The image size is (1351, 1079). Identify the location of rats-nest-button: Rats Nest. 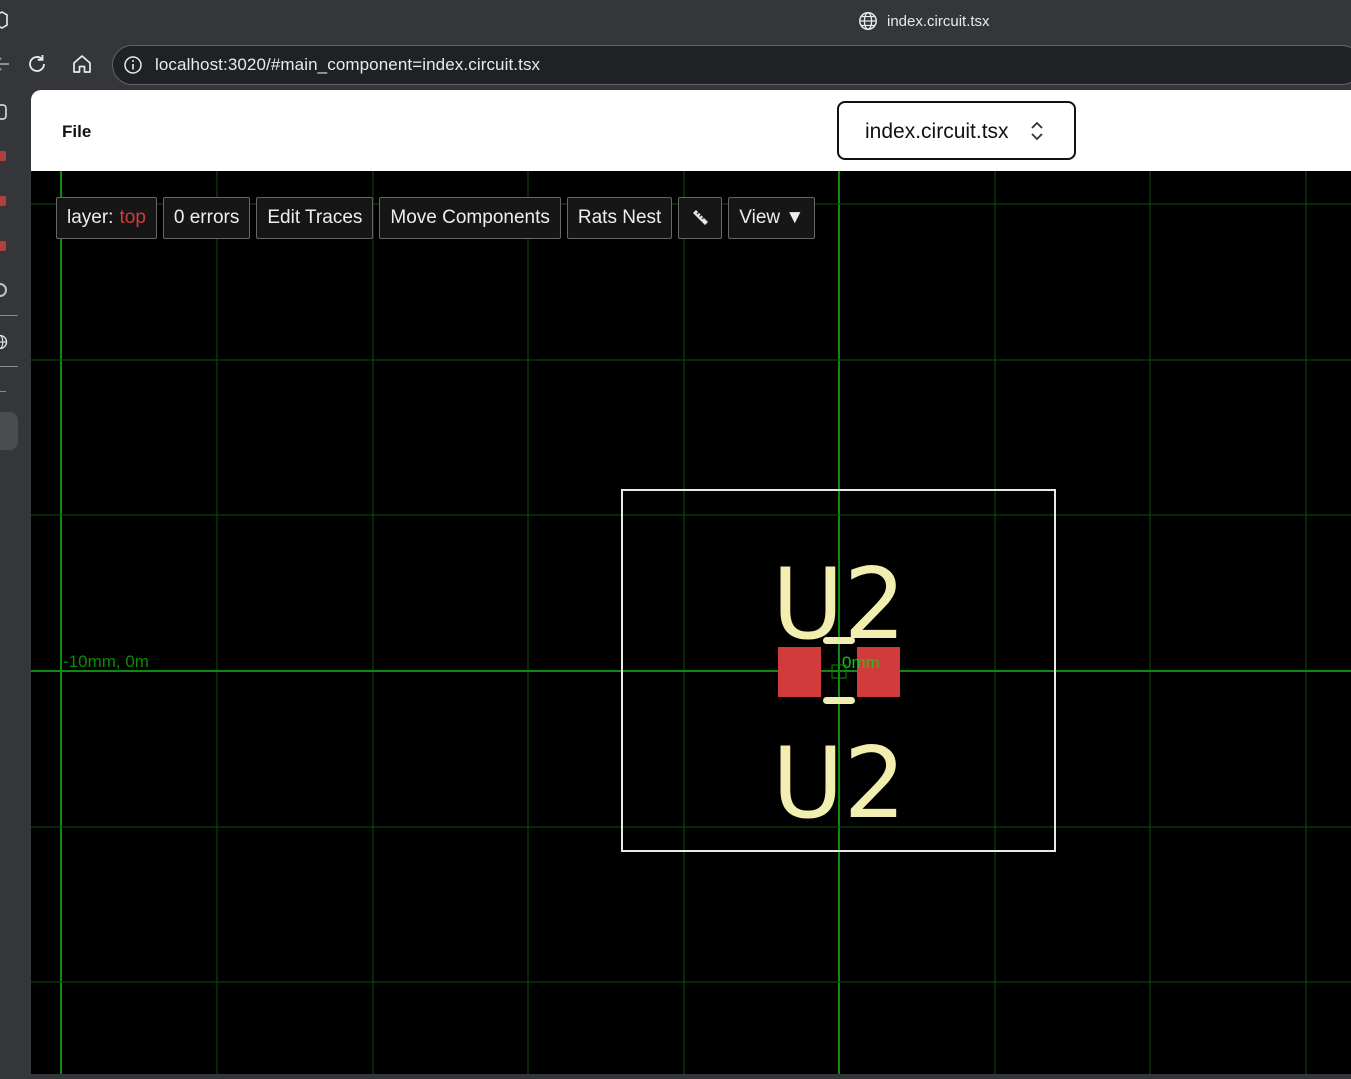
(619, 218).